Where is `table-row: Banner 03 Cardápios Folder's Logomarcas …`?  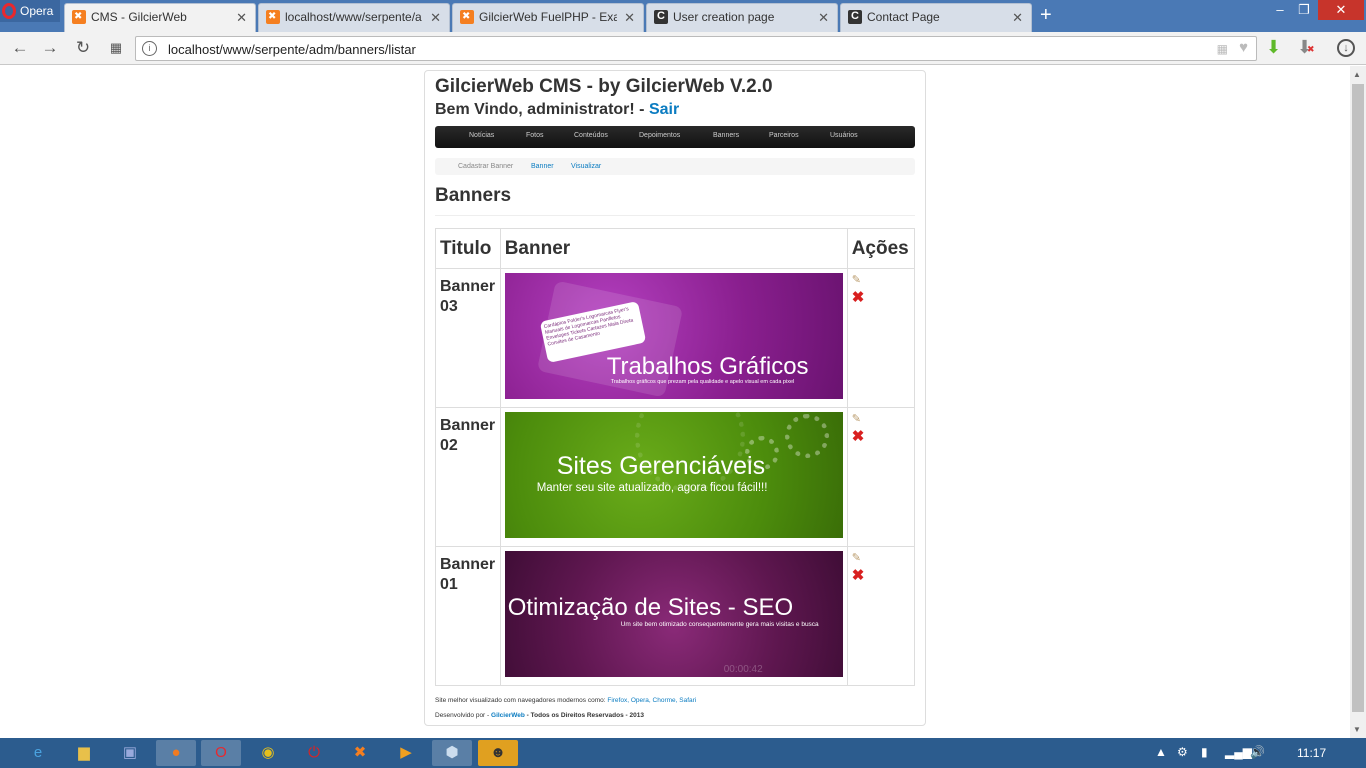 table-row: Banner 03 Cardápios Folder's Logomarcas … is located at coordinates (675, 338).